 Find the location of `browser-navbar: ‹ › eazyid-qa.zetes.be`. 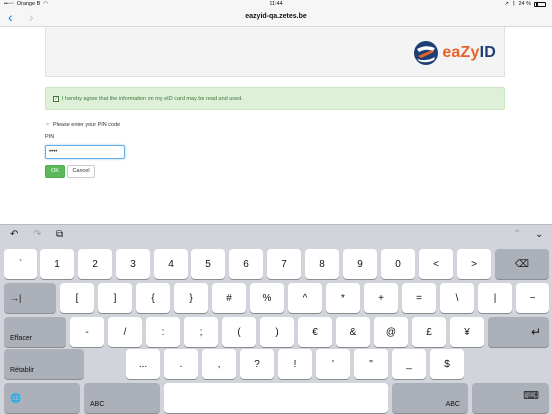

browser-navbar: ‹ › eazyid-qa.zetes.be is located at coordinates (276, 17).